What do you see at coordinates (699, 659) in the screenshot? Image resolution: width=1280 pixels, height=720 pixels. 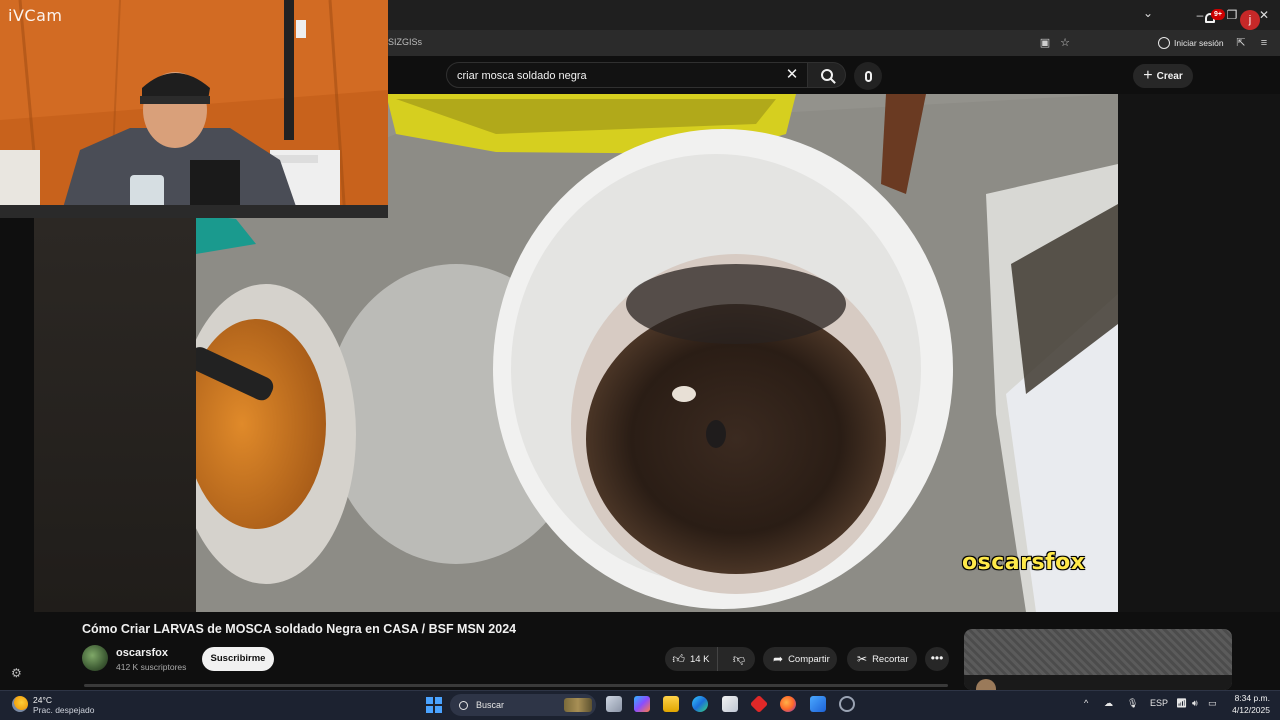 I see `like-count: 14 K` at bounding box center [699, 659].